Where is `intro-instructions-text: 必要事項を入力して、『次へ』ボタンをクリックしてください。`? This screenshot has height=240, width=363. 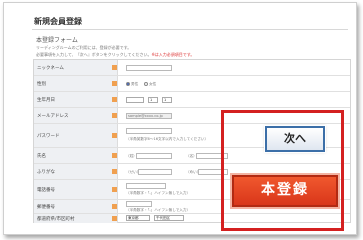 intro-instructions-text: 必要事項を入力して、『次へ』ボタンをクリックしてください。 is located at coordinates (94, 54).